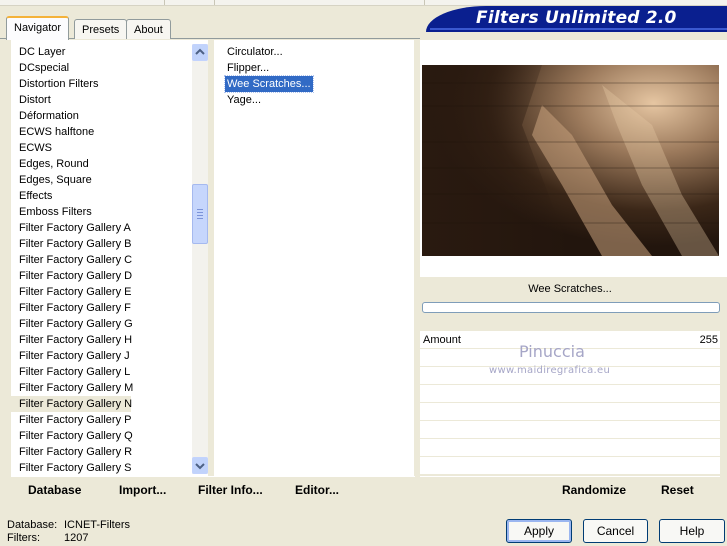  I want to click on app-title: Filters Unlimited 2.0, so click(576, 18).